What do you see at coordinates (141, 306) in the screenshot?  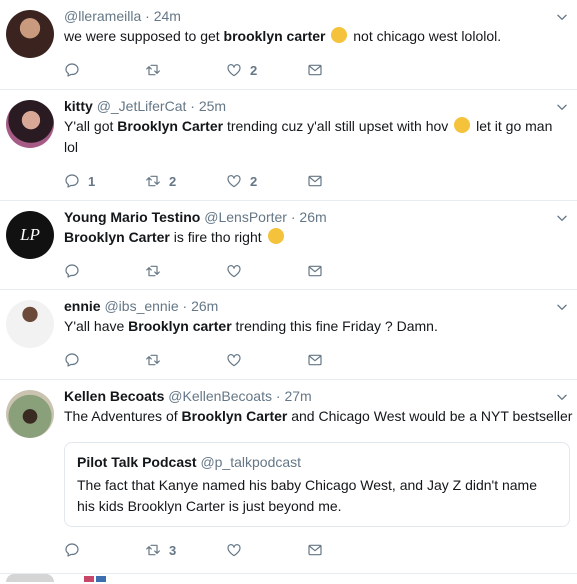 I see `user-handle: @ibs_ennie` at bounding box center [141, 306].